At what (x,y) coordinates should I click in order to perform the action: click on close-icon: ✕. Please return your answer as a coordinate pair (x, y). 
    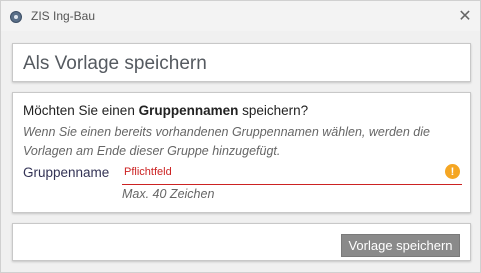
    Looking at the image, I should click on (465, 16).